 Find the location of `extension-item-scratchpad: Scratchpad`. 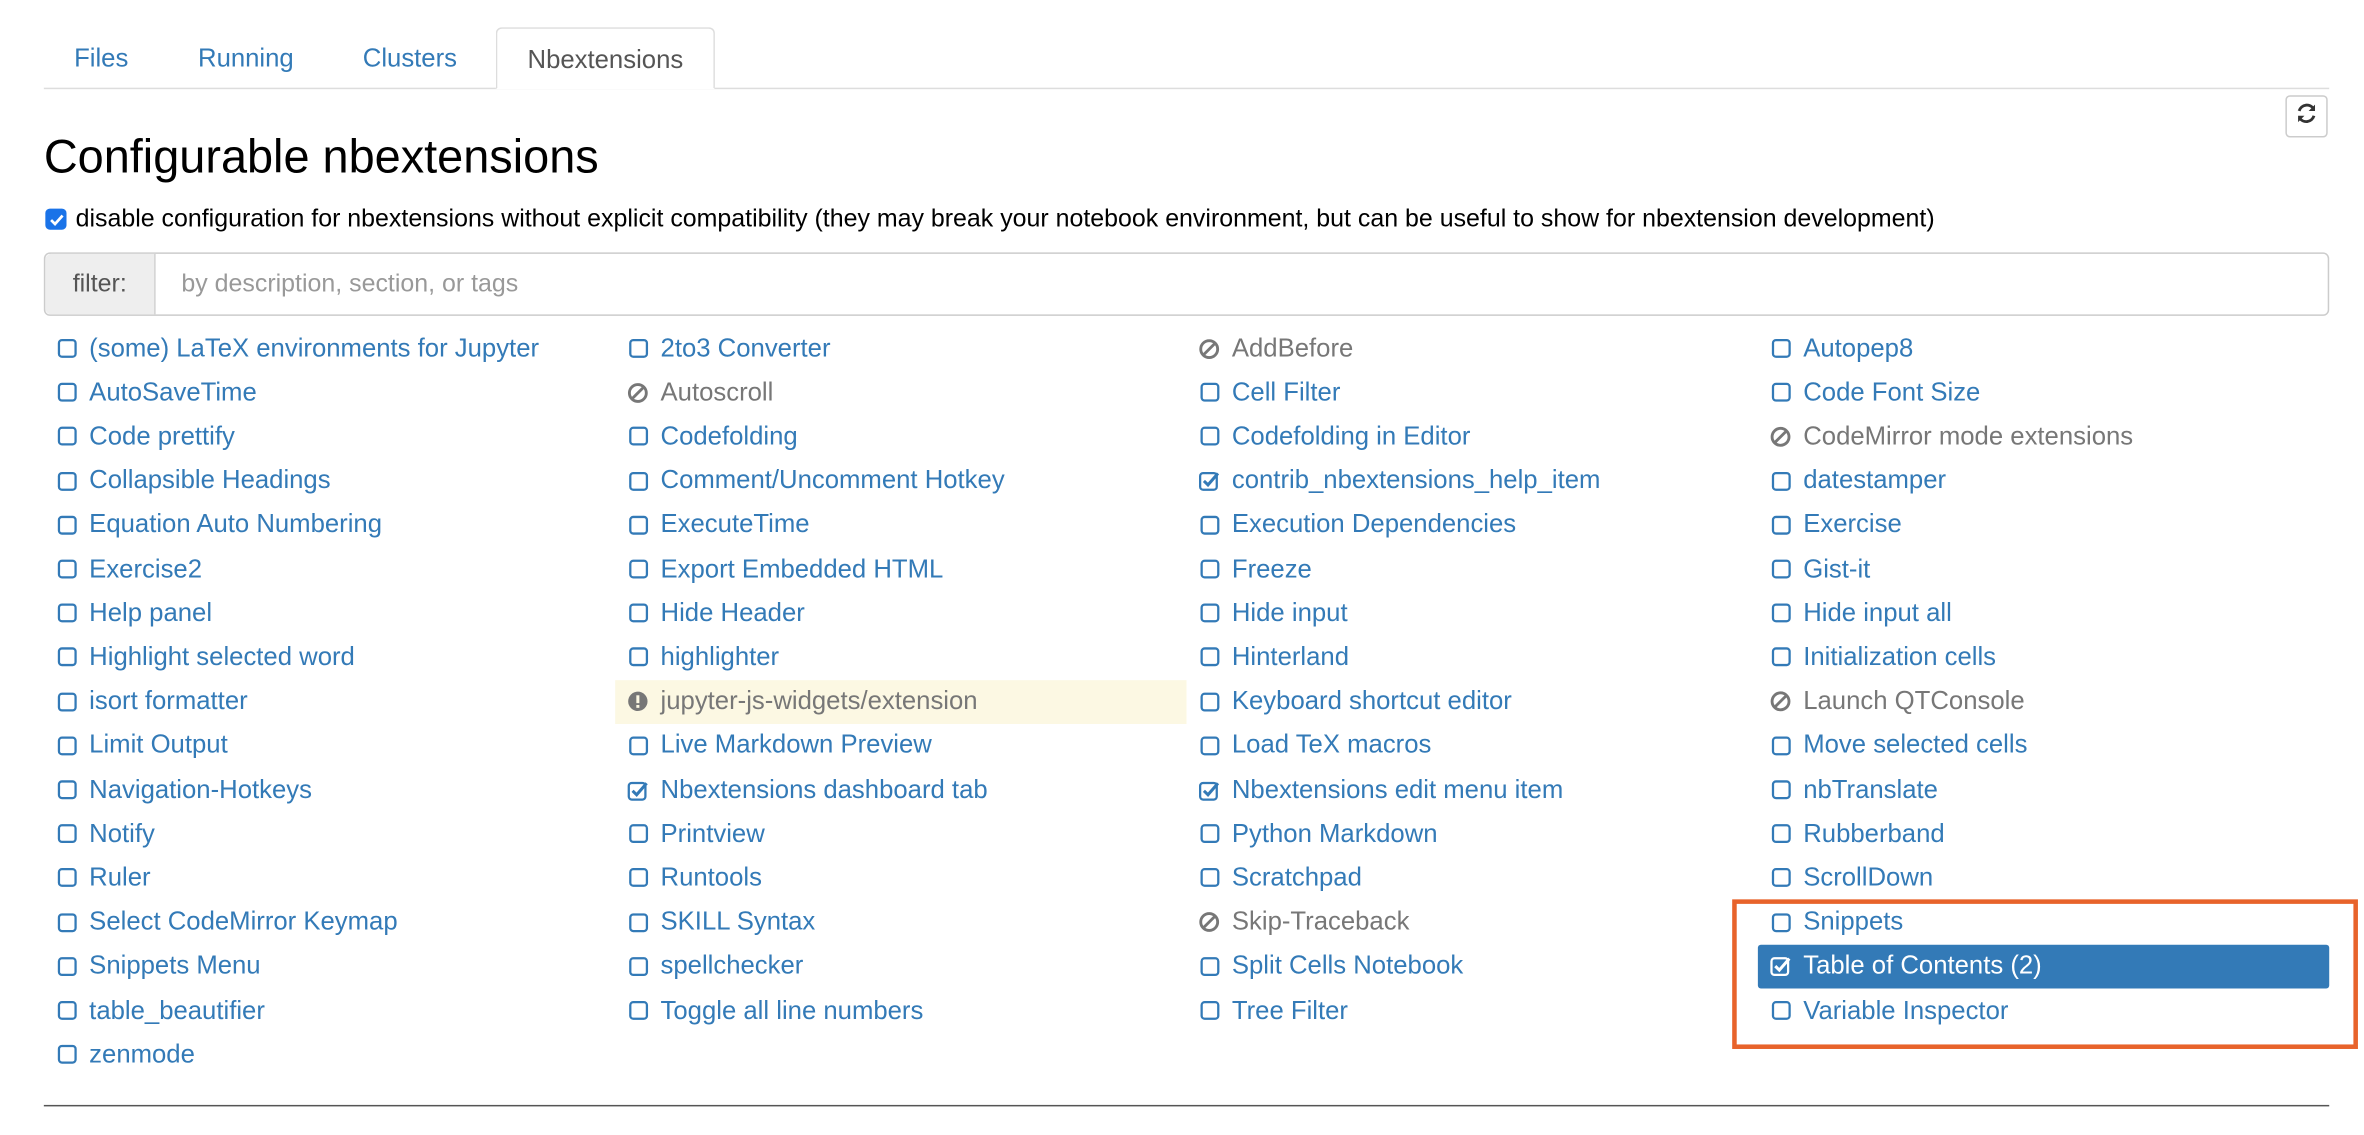

extension-item-scratchpad: Scratchpad is located at coordinates (1468, 878).